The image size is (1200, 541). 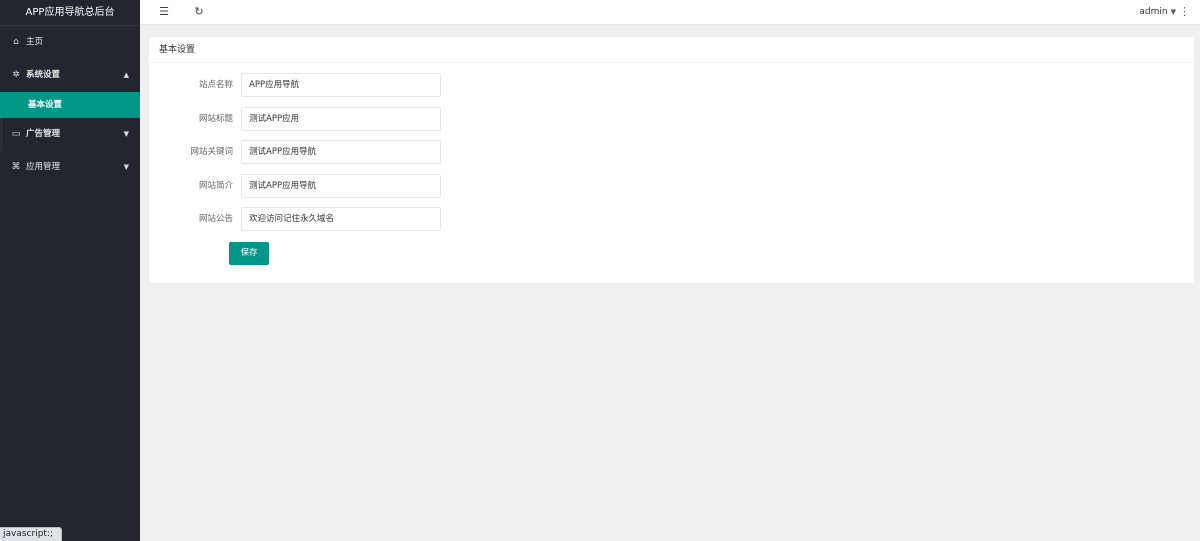 I want to click on menu-toggle-icon: ☰, so click(x=164, y=12).